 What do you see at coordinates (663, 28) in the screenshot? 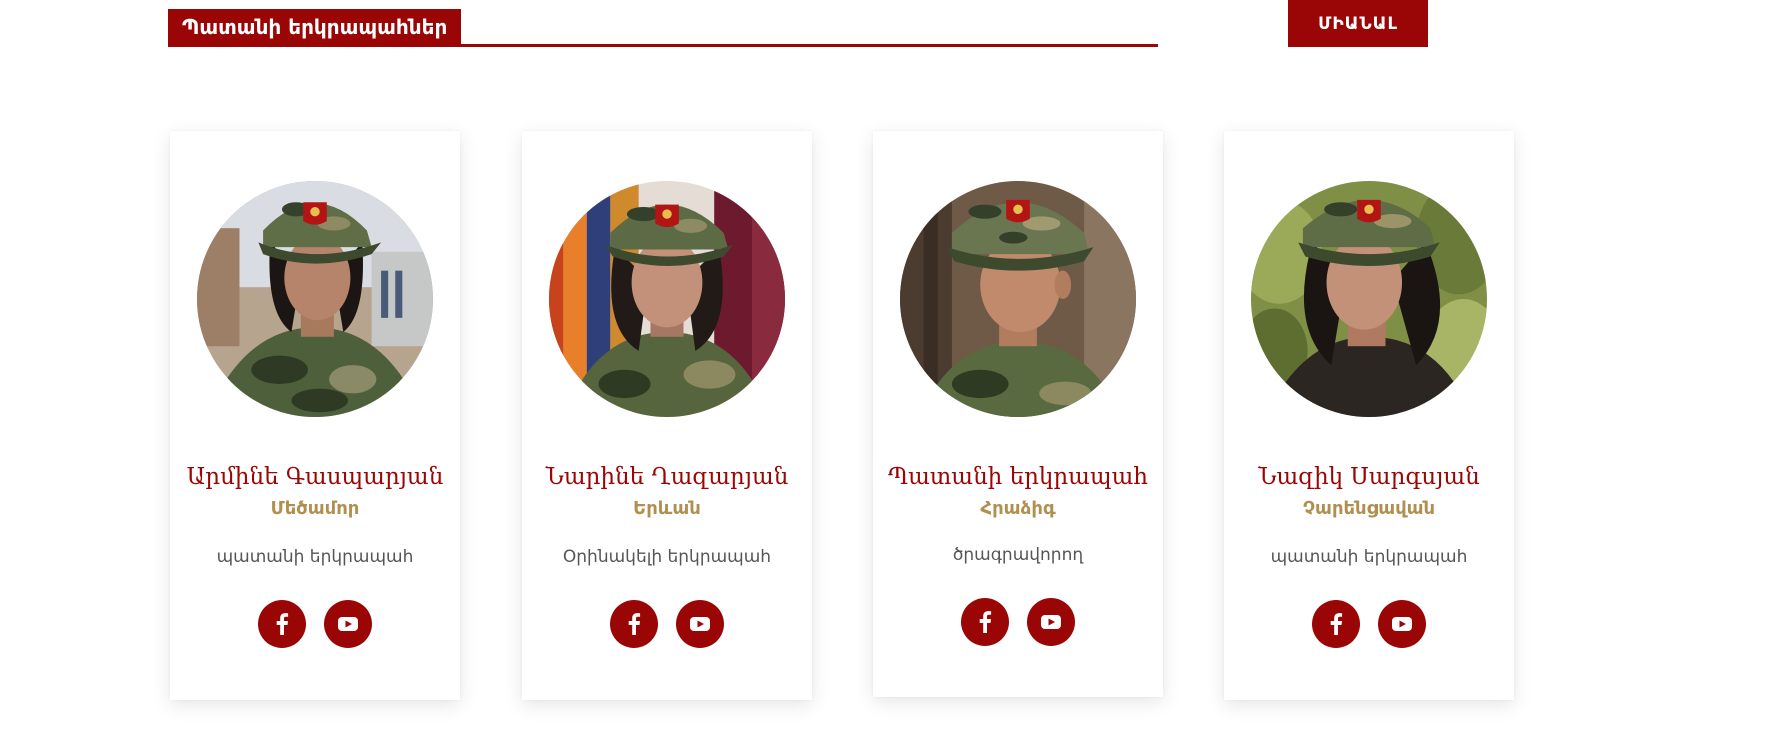
I see `section-header: Պատանի երկրապահներ` at bounding box center [663, 28].